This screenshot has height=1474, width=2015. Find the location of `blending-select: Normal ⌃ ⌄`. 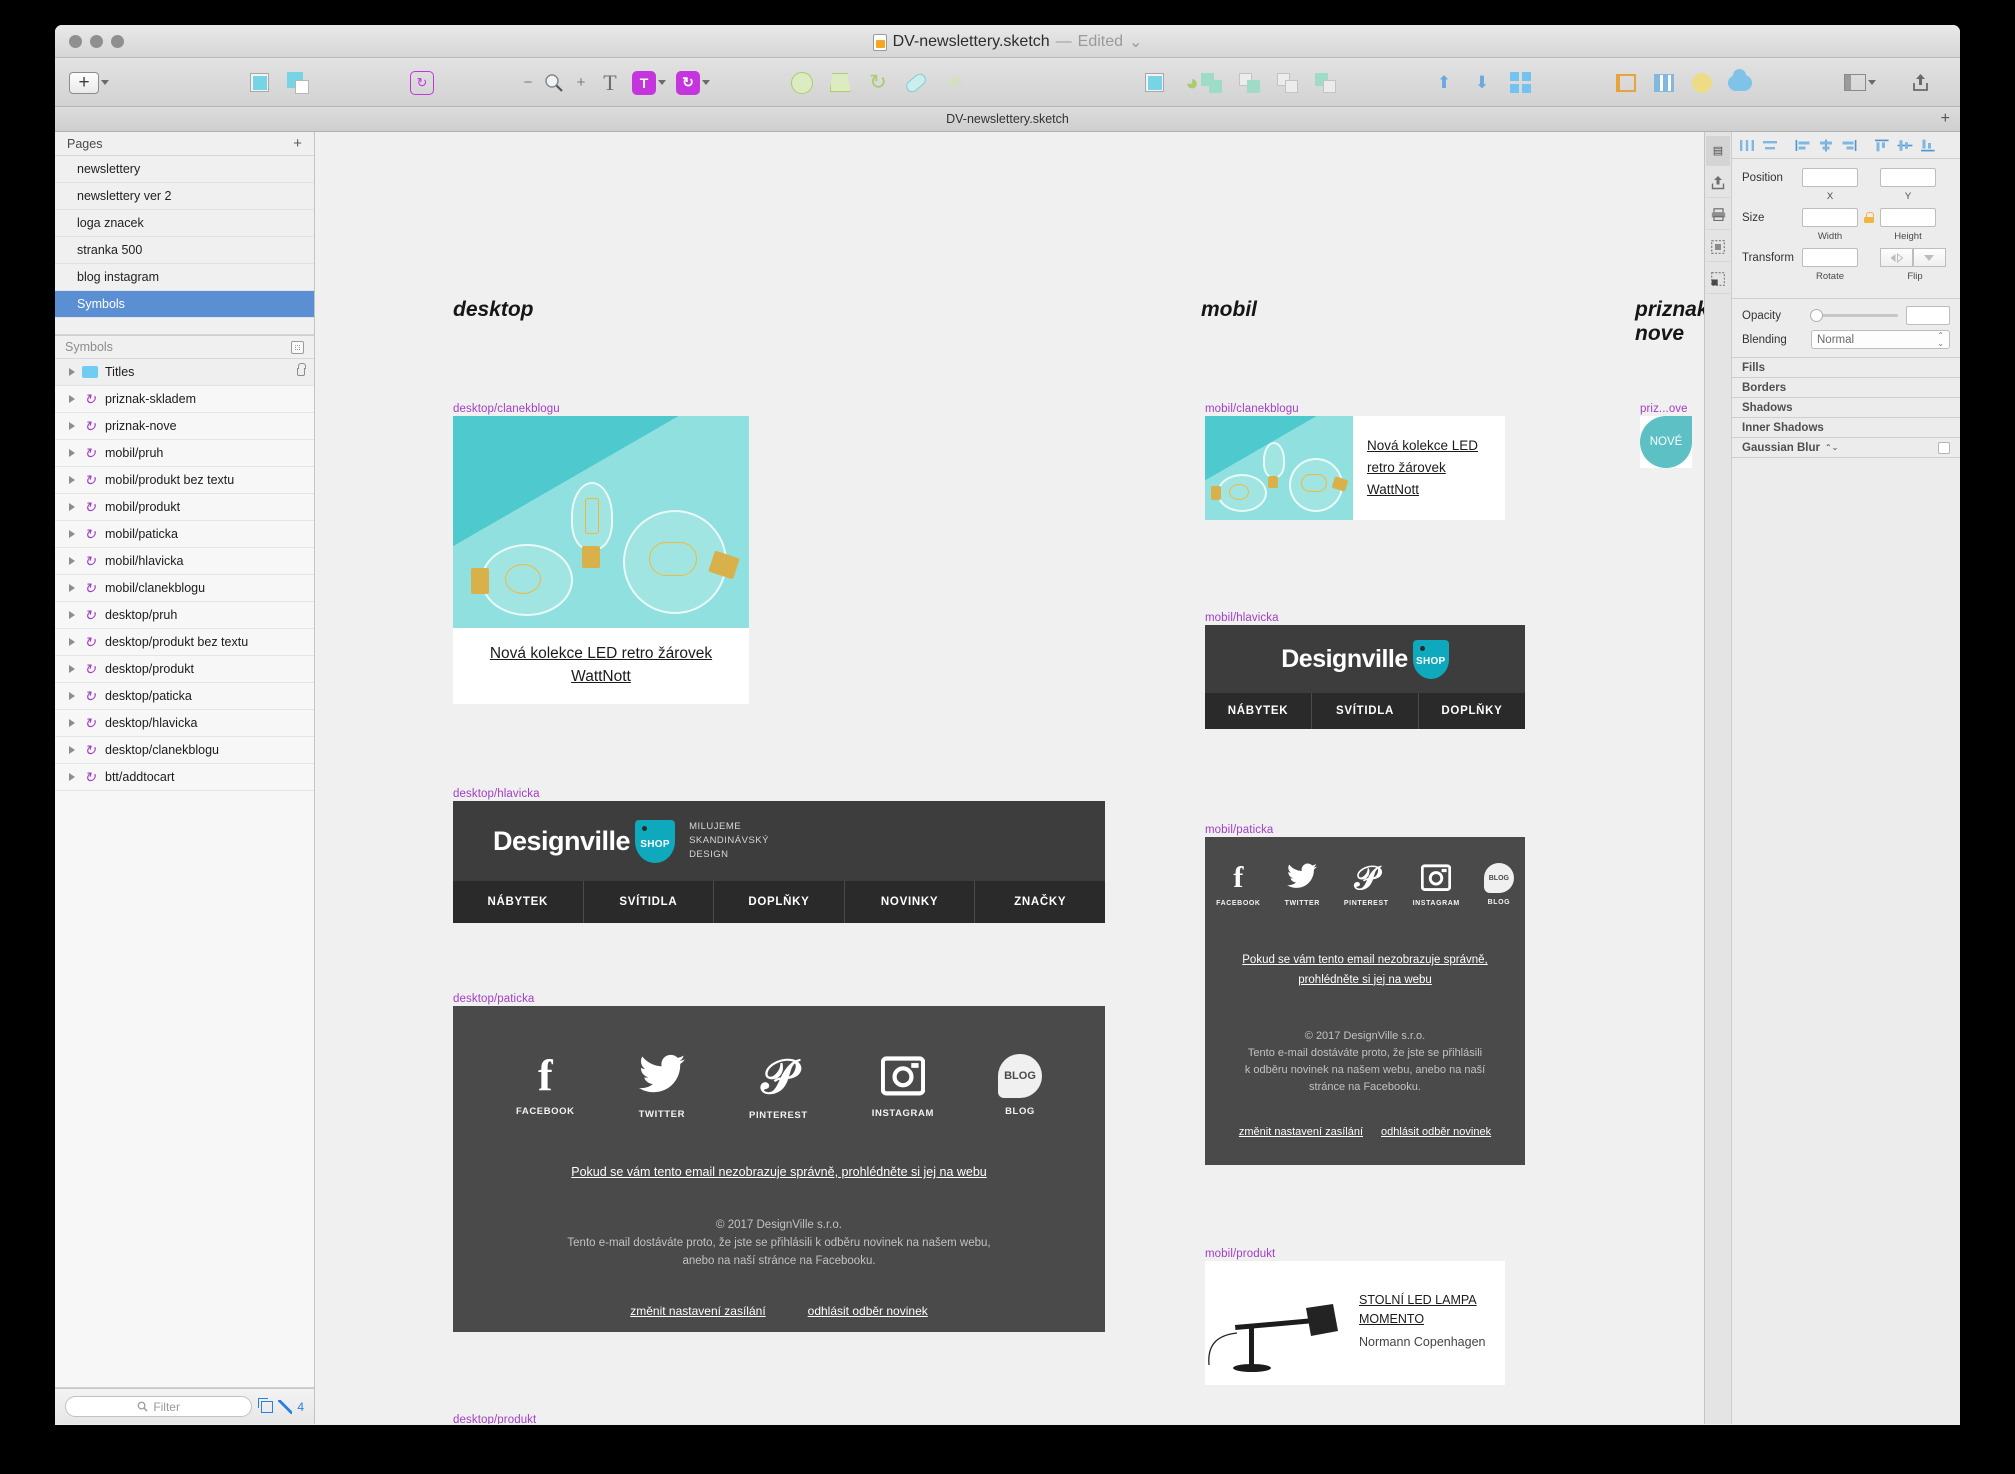

blending-select: Normal ⌃ ⌄ is located at coordinates (1880, 339).